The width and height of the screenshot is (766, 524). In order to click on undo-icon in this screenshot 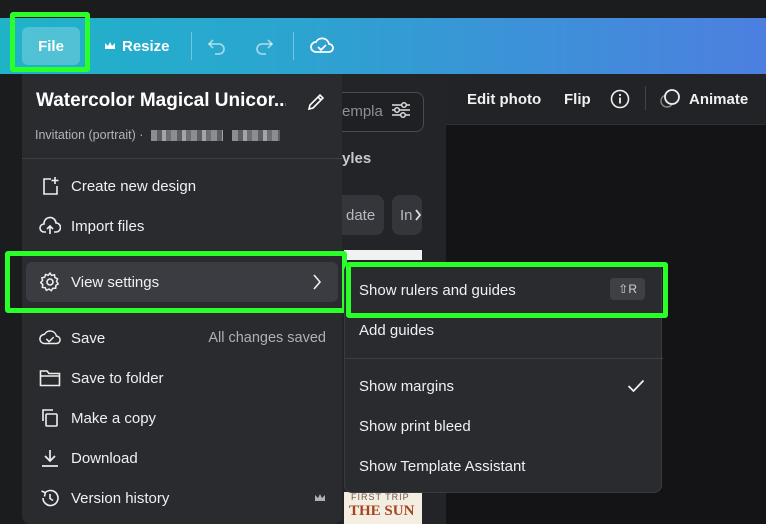, I will do `click(217, 46)`.